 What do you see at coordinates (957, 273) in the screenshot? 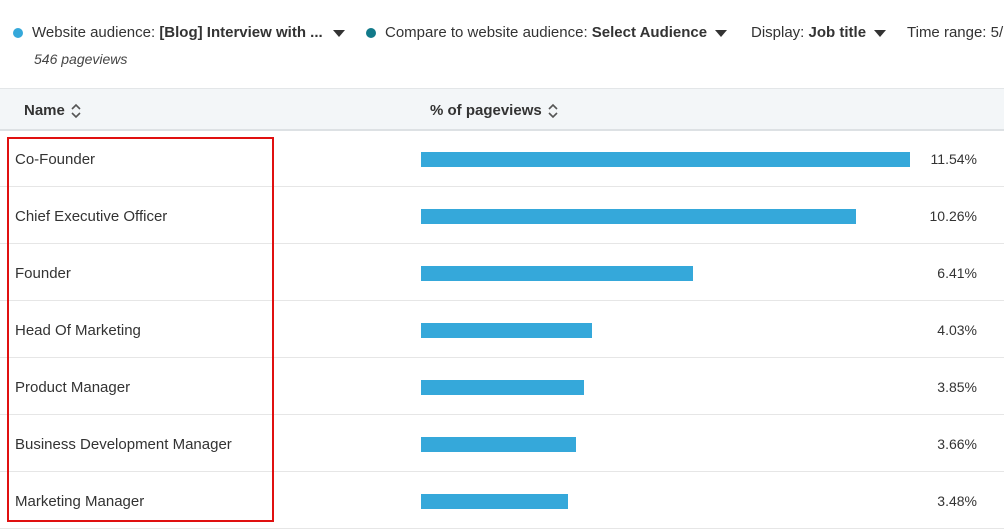
I see `row-percent: 6.41%` at bounding box center [957, 273].